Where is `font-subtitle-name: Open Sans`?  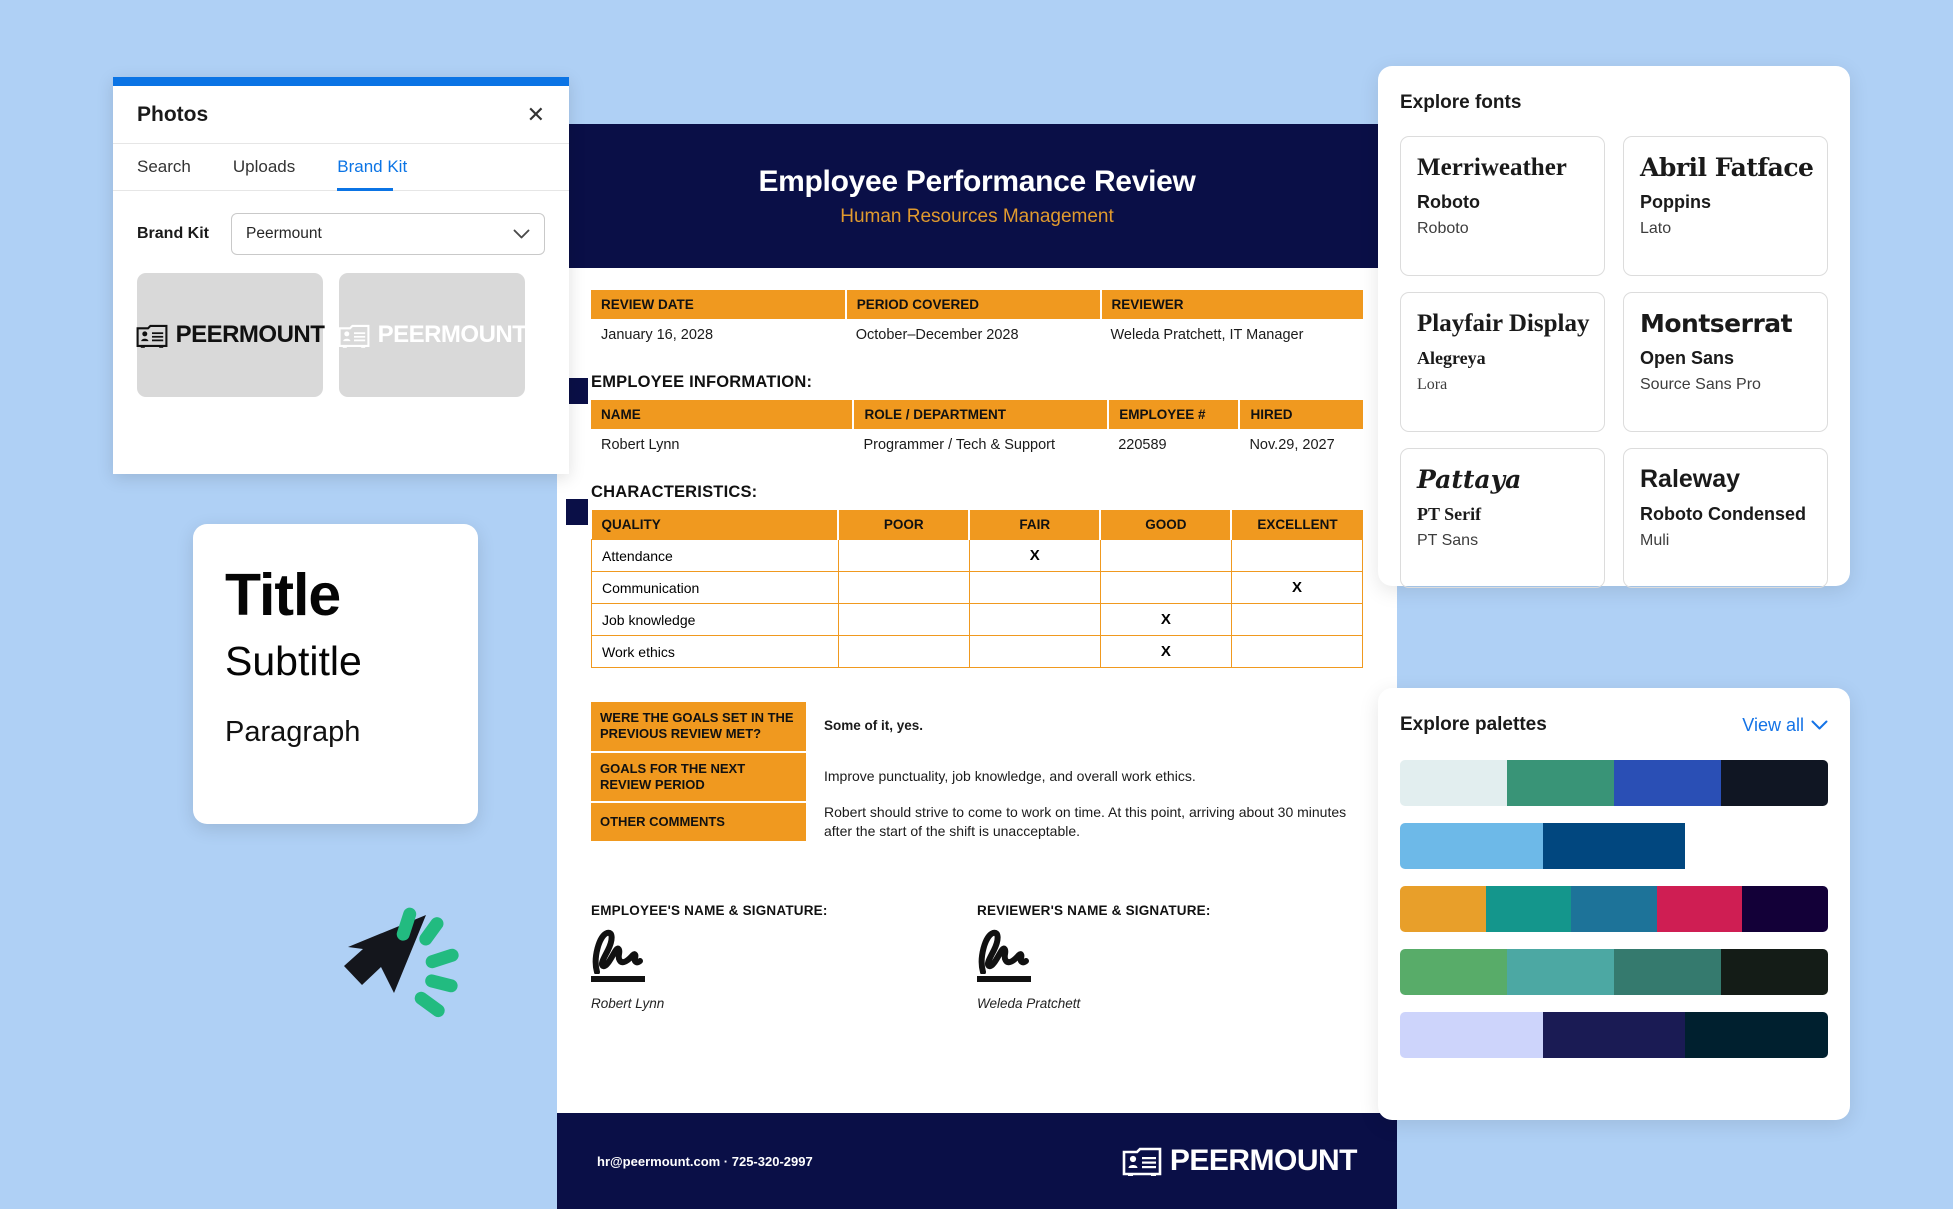
font-subtitle-name: Open Sans is located at coordinates (1687, 357).